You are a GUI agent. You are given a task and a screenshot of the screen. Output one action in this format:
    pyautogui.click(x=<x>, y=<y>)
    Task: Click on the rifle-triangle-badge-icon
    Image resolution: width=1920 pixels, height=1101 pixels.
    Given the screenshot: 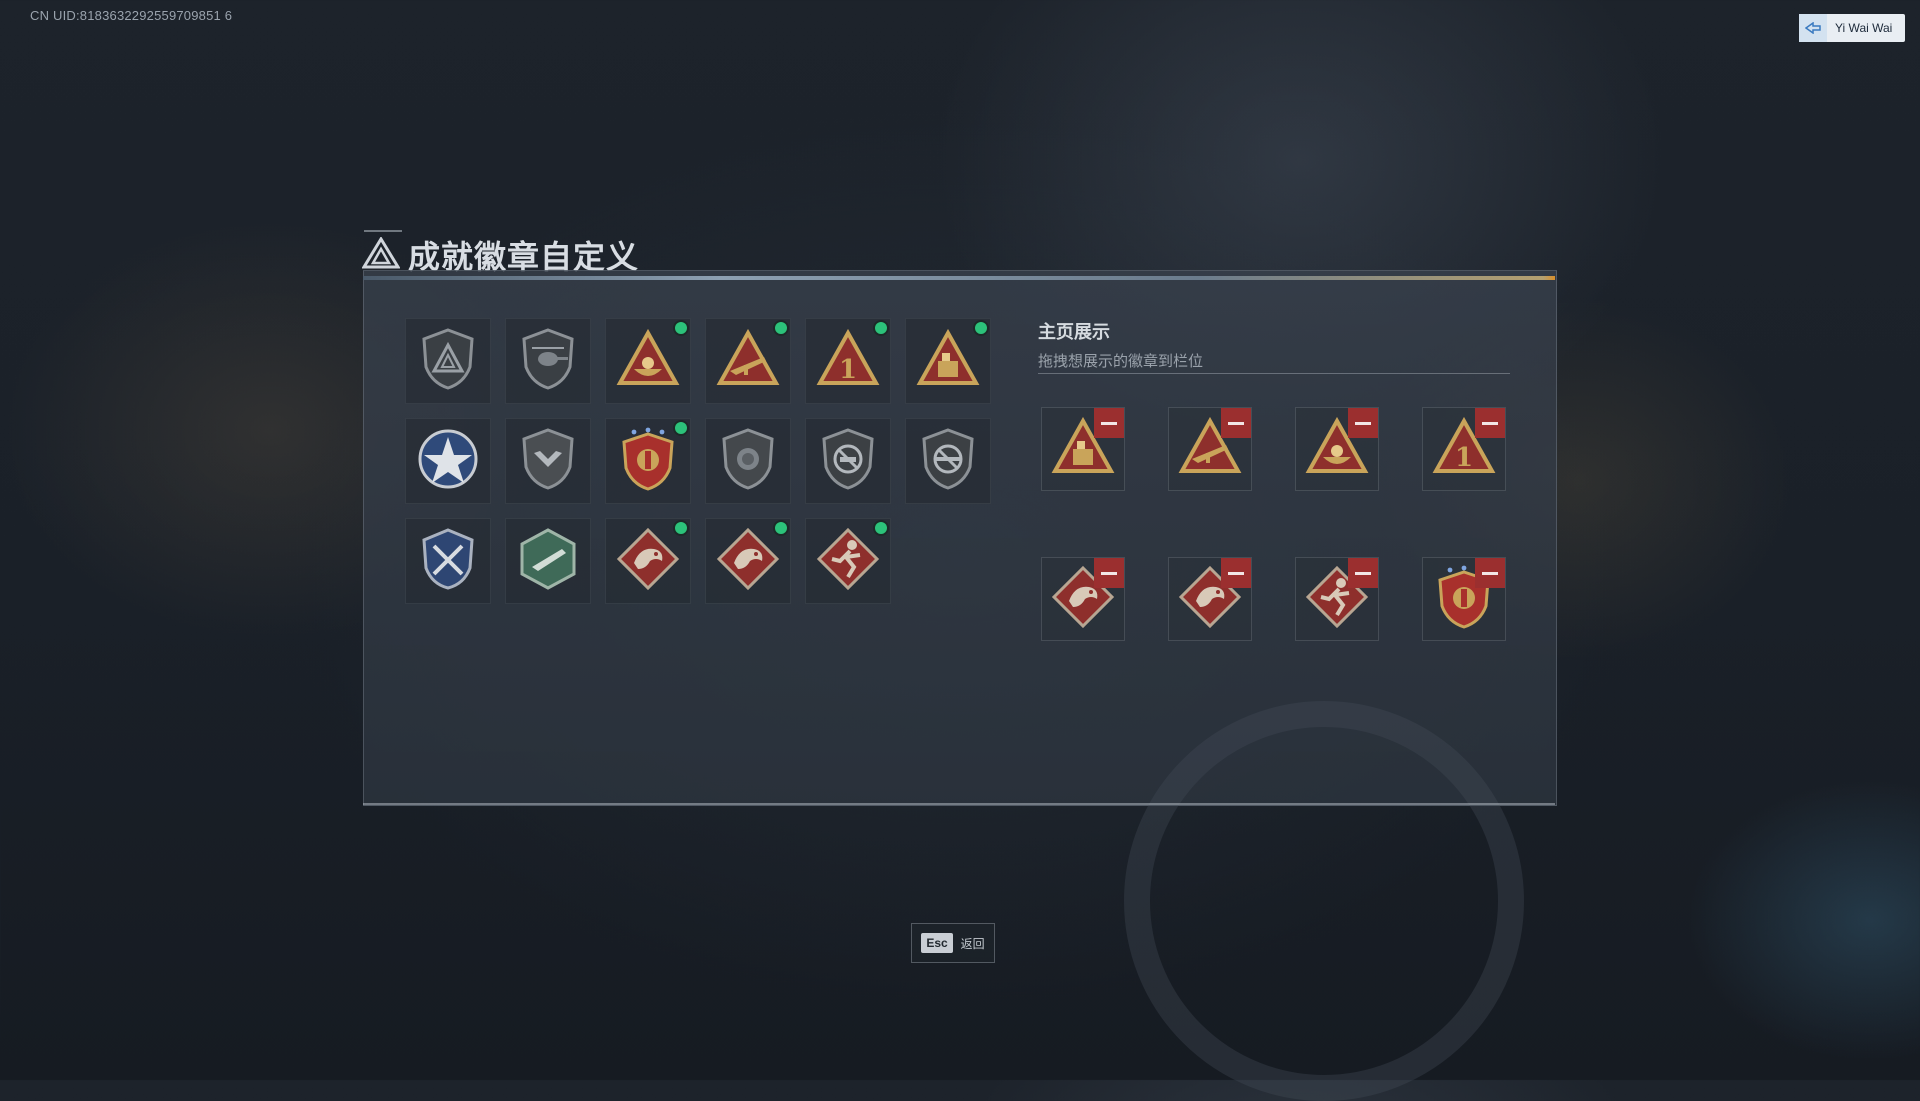 What is the action you would take?
    pyautogui.click(x=748, y=361)
    